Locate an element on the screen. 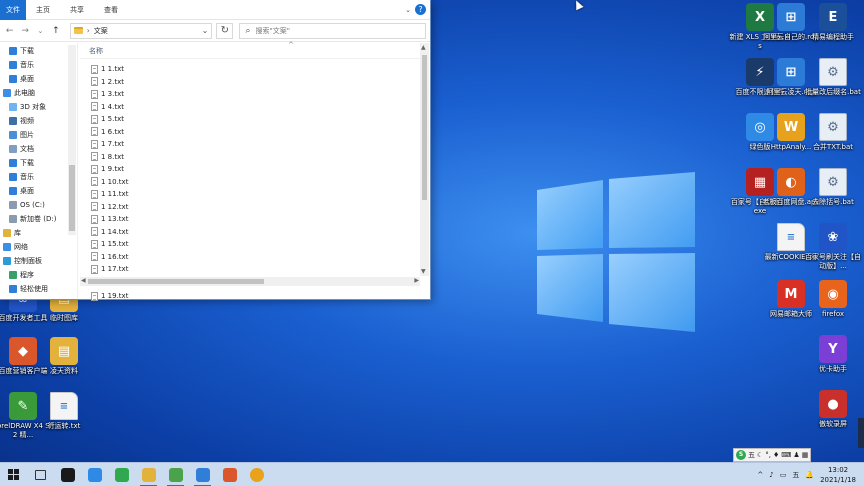 This screenshot has width=864, height=486. notification-icon: 🔔 is located at coordinates (809, 475).